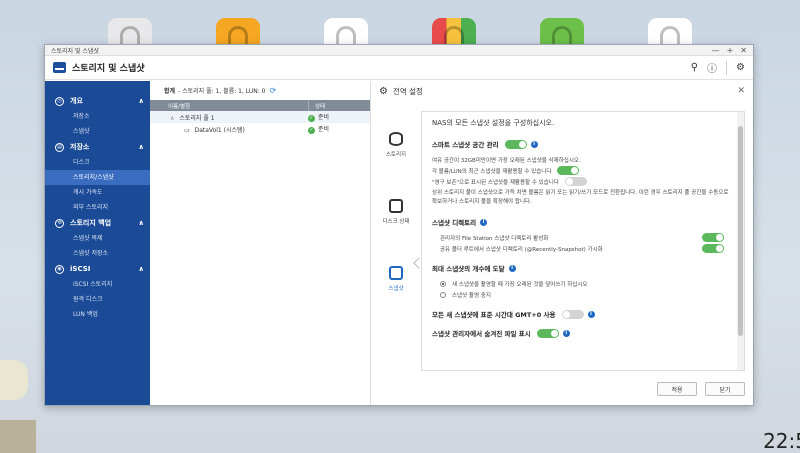  Describe the element at coordinates (740, 231) in the screenshot. I see `scrollbar-thumb` at that location.